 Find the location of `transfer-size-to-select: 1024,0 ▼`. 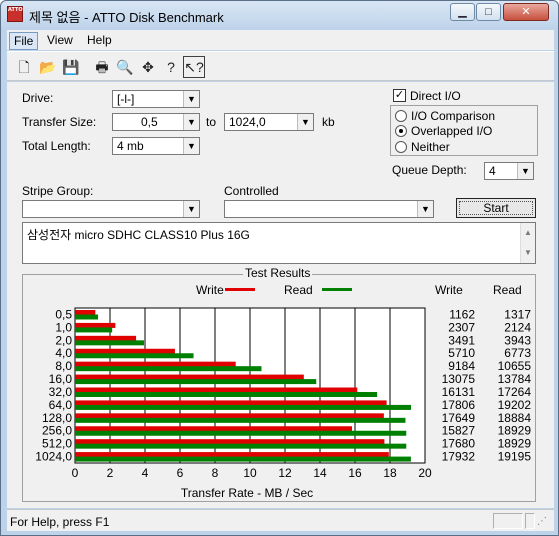

transfer-size-to-select: 1024,0 ▼ is located at coordinates (269, 122).